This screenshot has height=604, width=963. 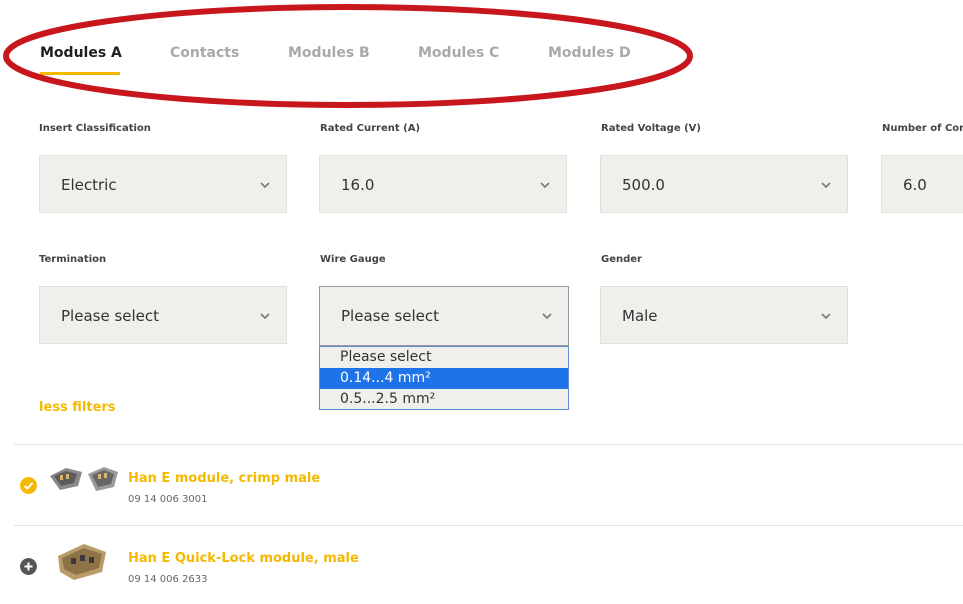 What do you see at coordinates (444, 399) in the screenshot?
I see `dropdown-option: 0.5...2.5 mm²` at bounding box center [444, 399].